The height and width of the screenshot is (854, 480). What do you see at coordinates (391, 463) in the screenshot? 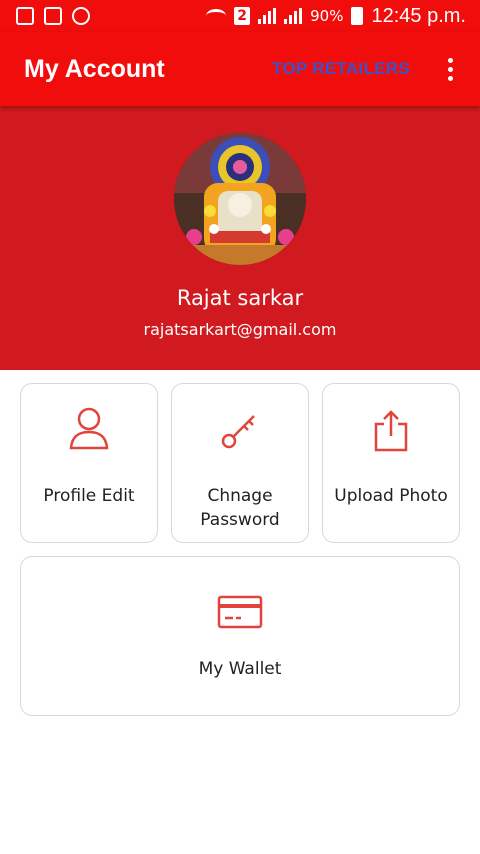
I see `upload-photo-card: Upload Photo` at bounding box center [391, 463].